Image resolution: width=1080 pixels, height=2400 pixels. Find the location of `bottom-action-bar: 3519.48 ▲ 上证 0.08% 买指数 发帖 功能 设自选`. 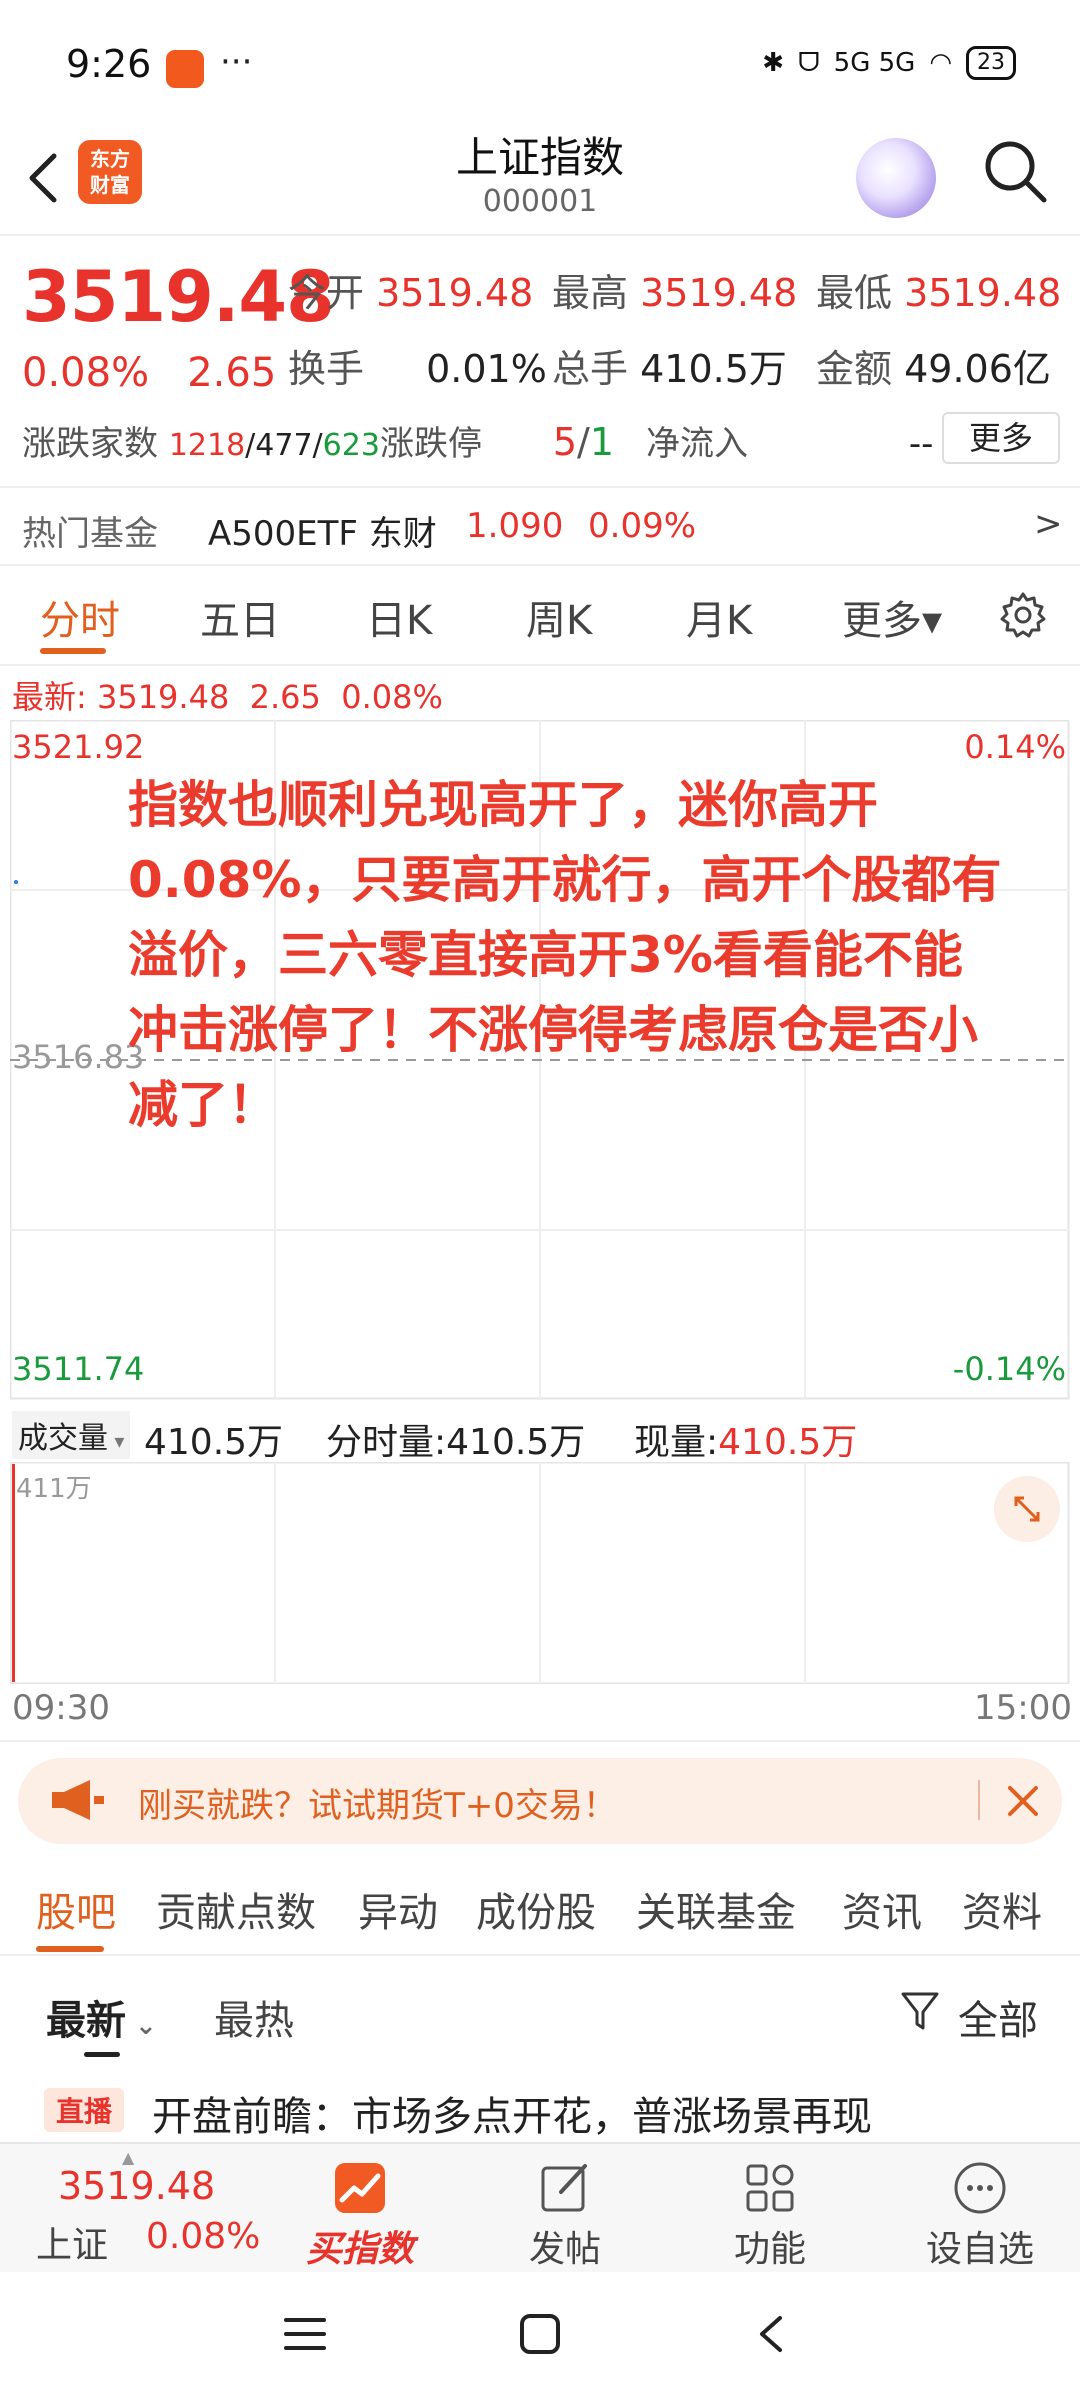

bottom-action-bar: 3519.48 ▲ 上证 0.08% 买指数 发帖 功能 设自选 is located at coordinates (540, 2208).